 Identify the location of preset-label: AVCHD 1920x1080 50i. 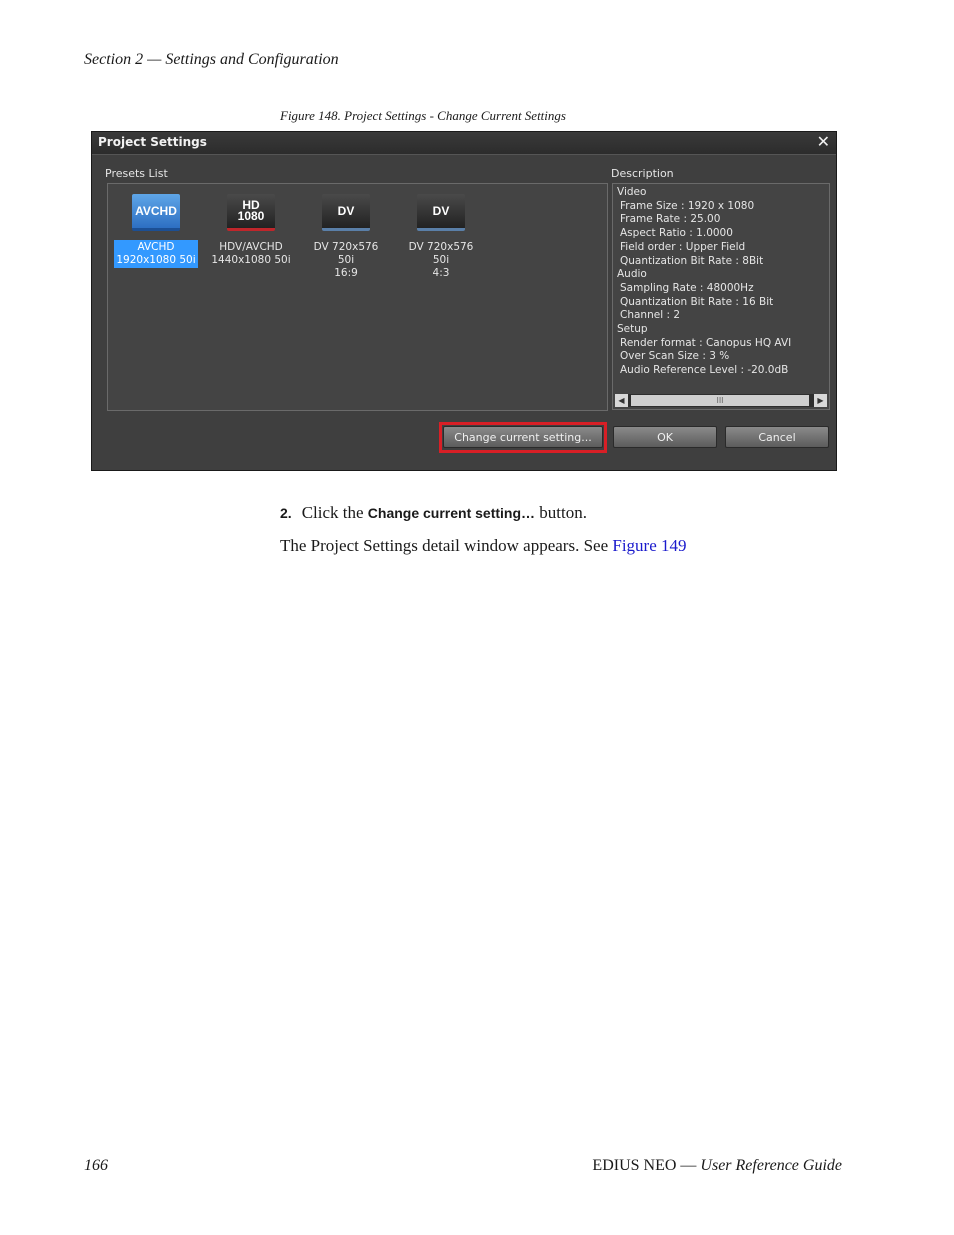
(156, 254).